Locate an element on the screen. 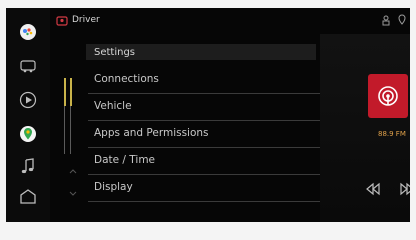 The width and height of the screenshot is (416, 240). scrollbar-thumb is located at coordinates (68, 92).